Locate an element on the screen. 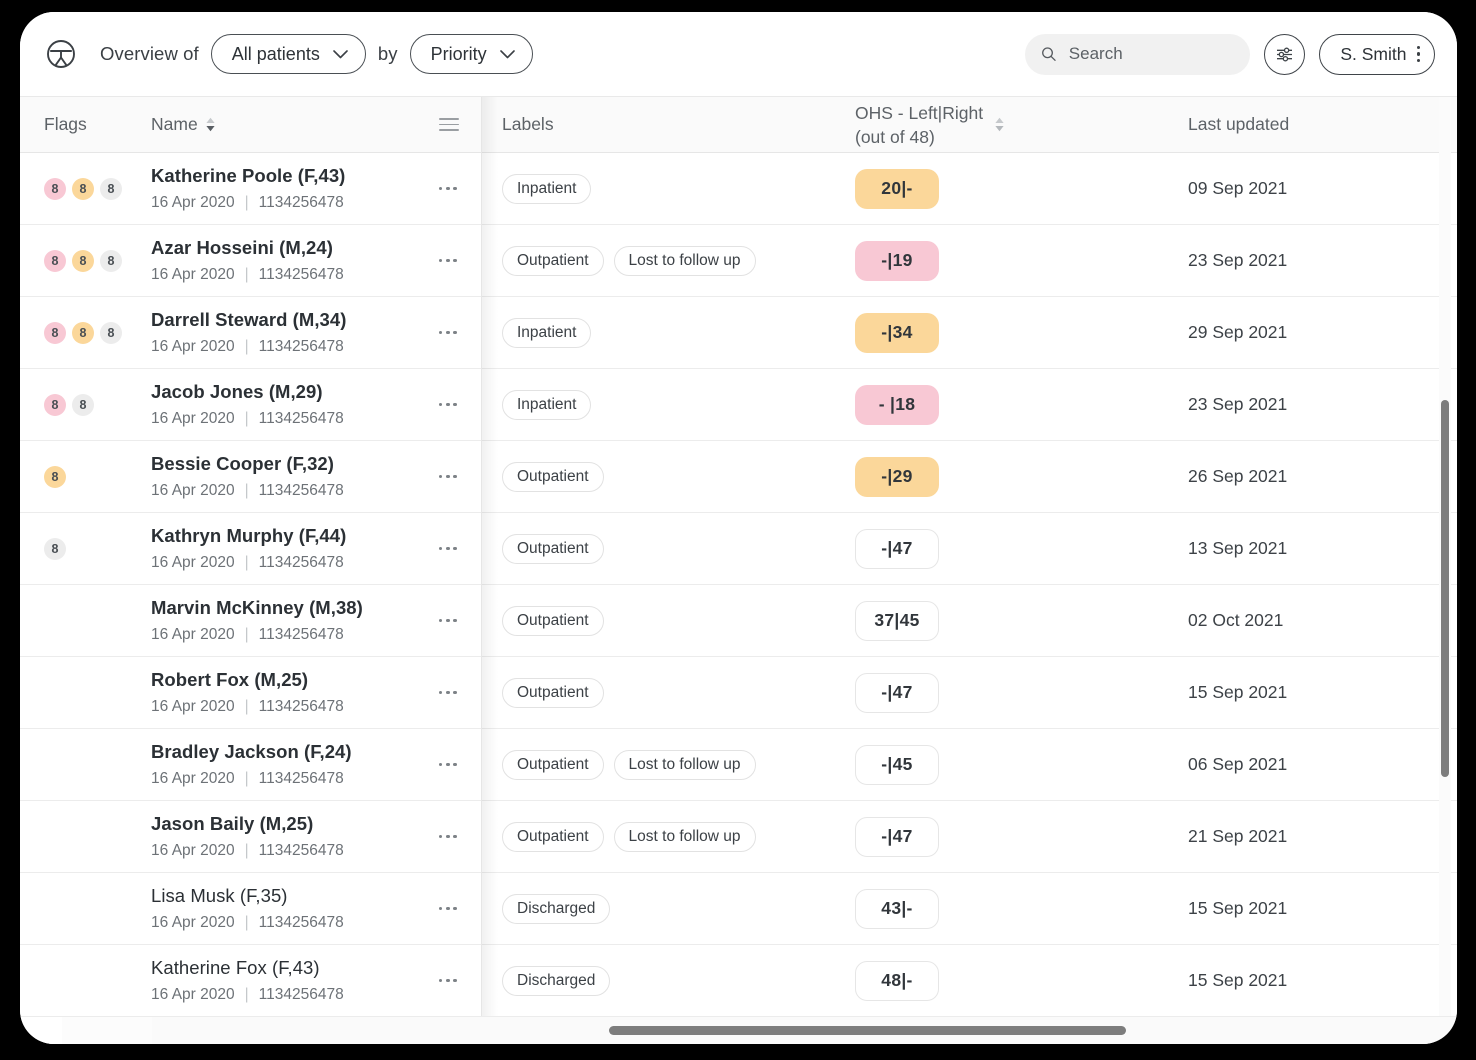  patient-id: 1134256478 is located at coordinates (301, 994).